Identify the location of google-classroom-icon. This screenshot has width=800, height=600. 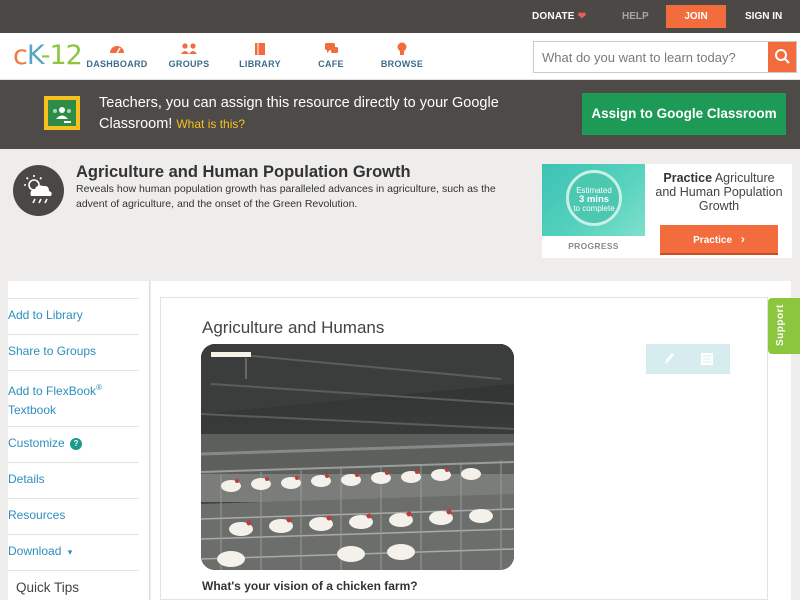
(62, 113).